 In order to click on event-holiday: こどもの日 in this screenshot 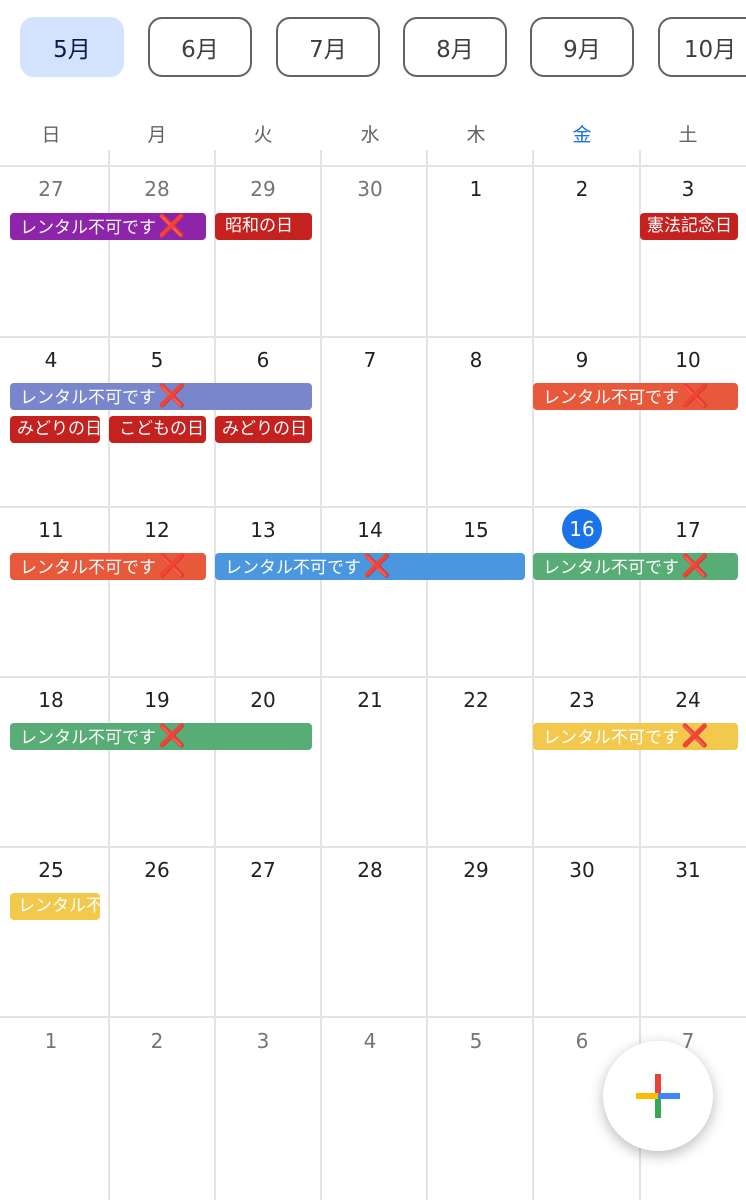, I will do `click(157, 429)`.